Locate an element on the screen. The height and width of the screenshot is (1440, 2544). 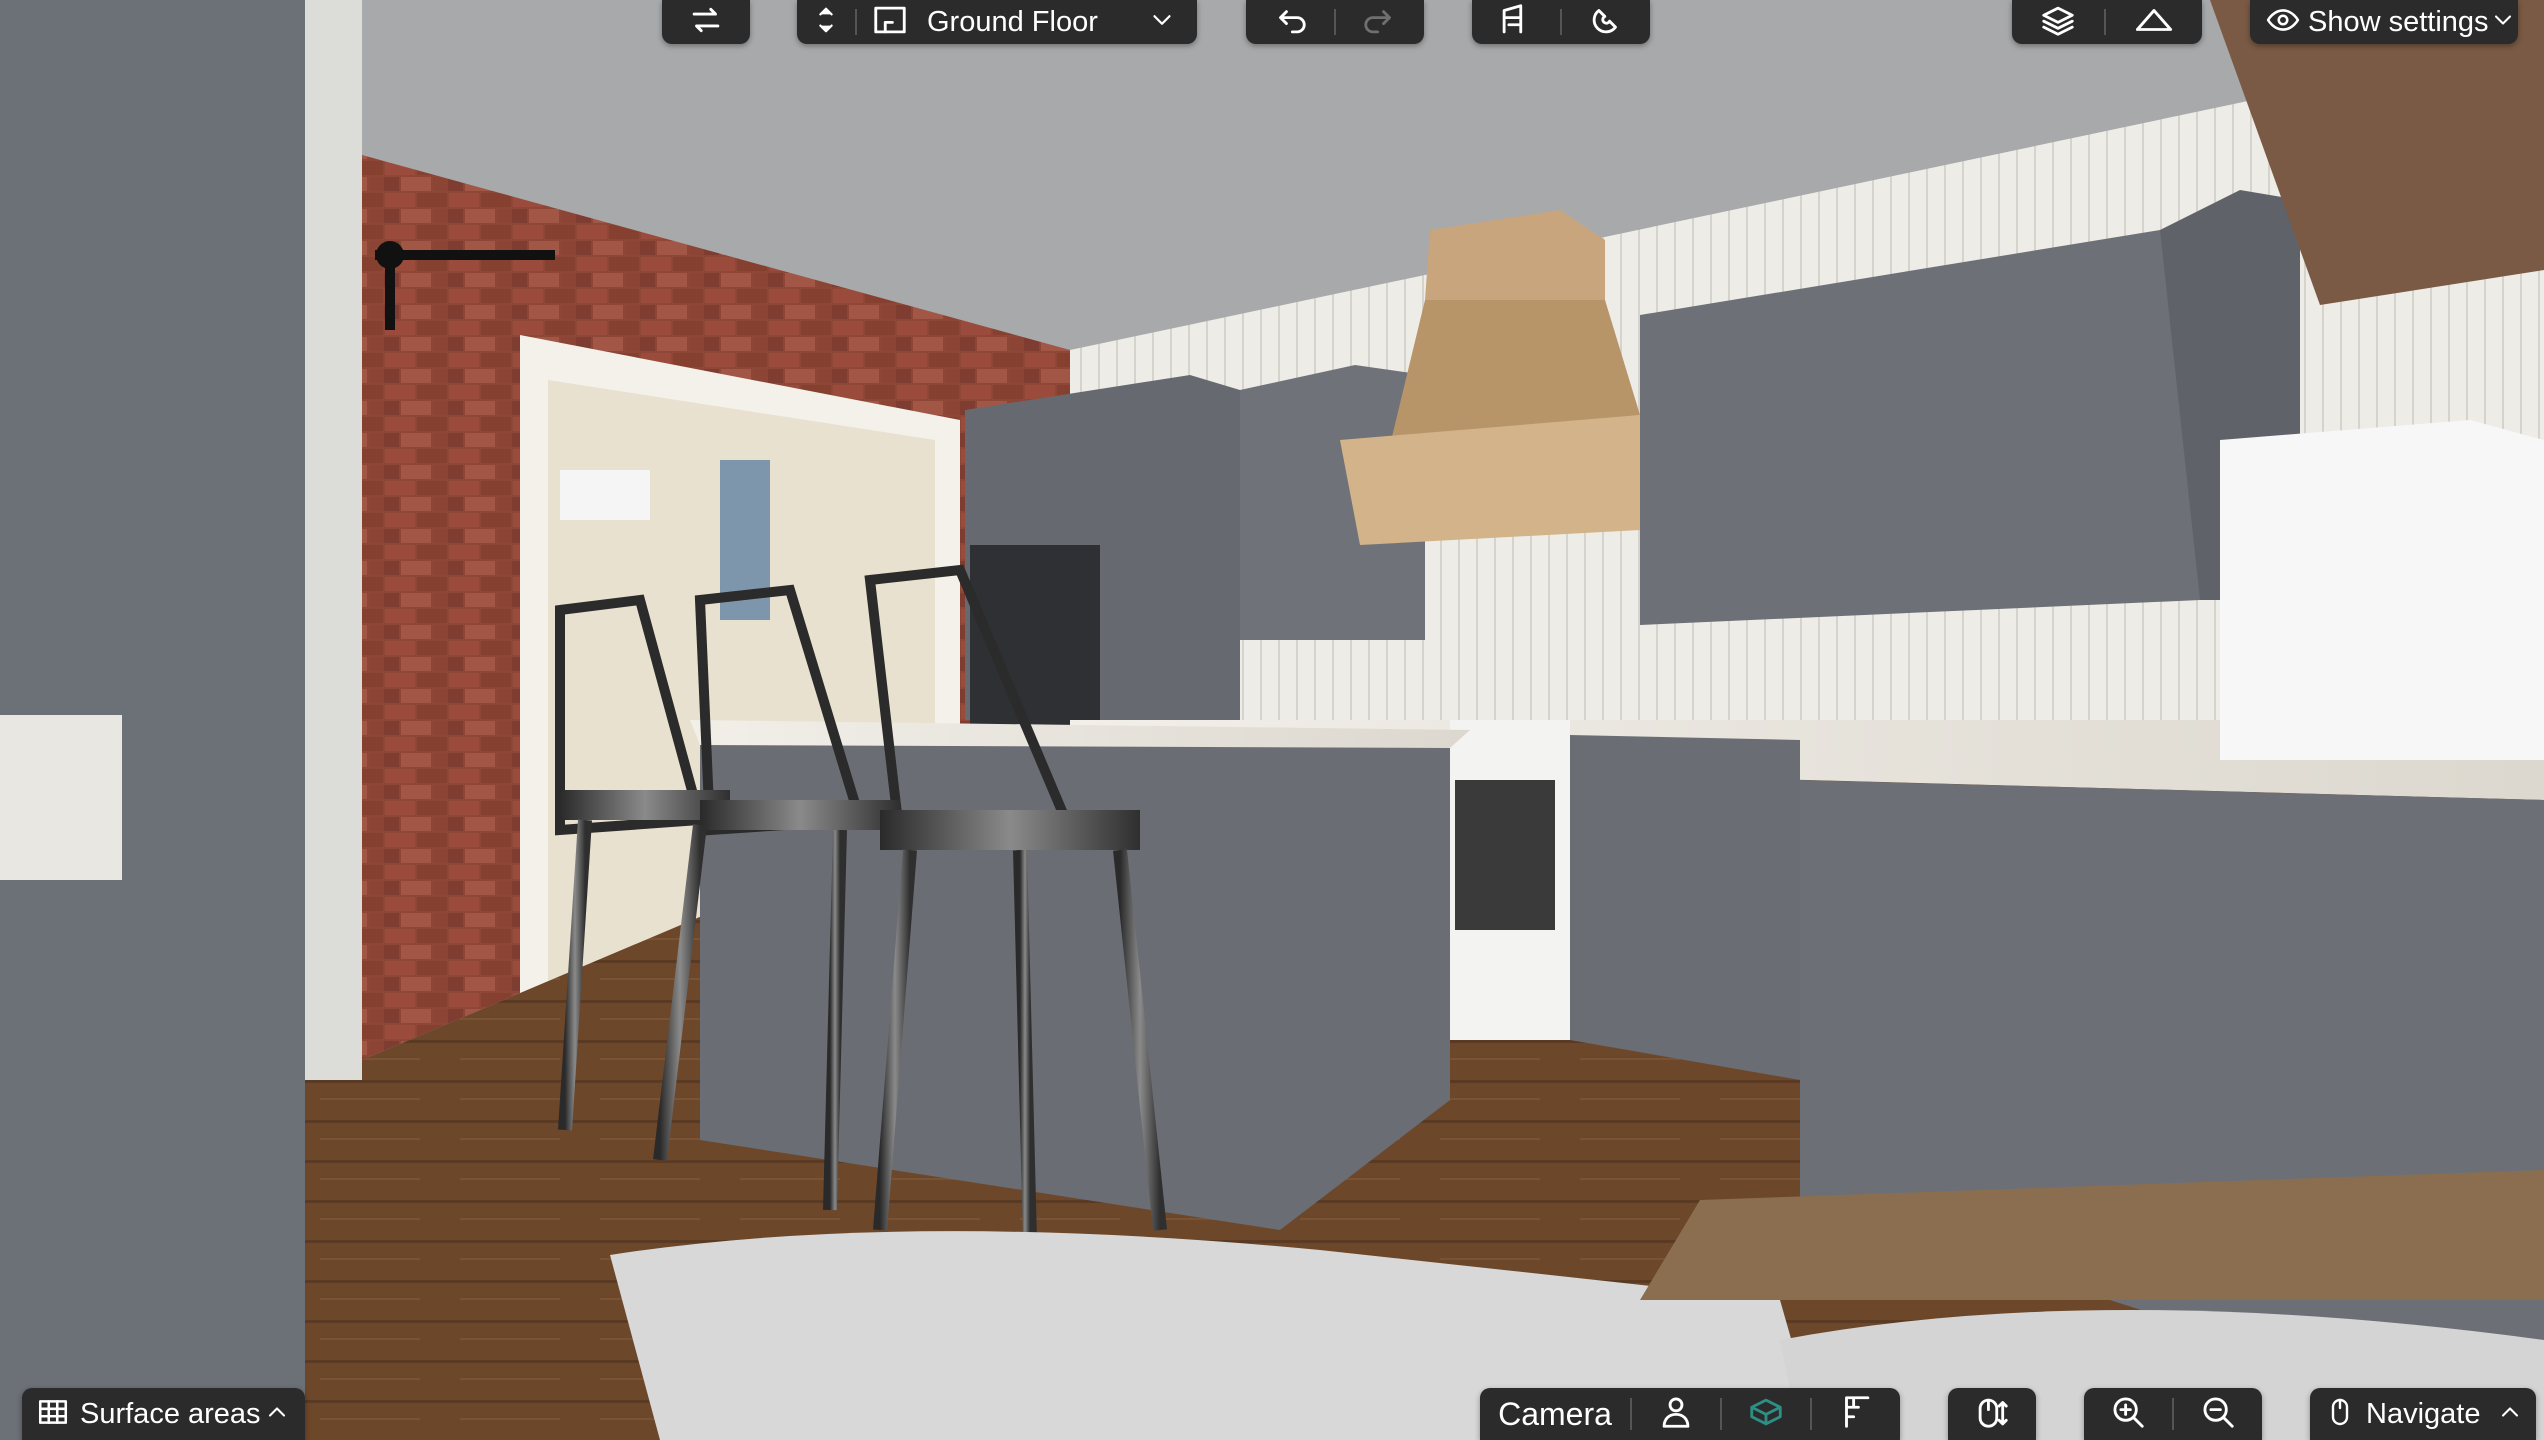
zoom-toolbar is located at coordinates (2173, 1414).